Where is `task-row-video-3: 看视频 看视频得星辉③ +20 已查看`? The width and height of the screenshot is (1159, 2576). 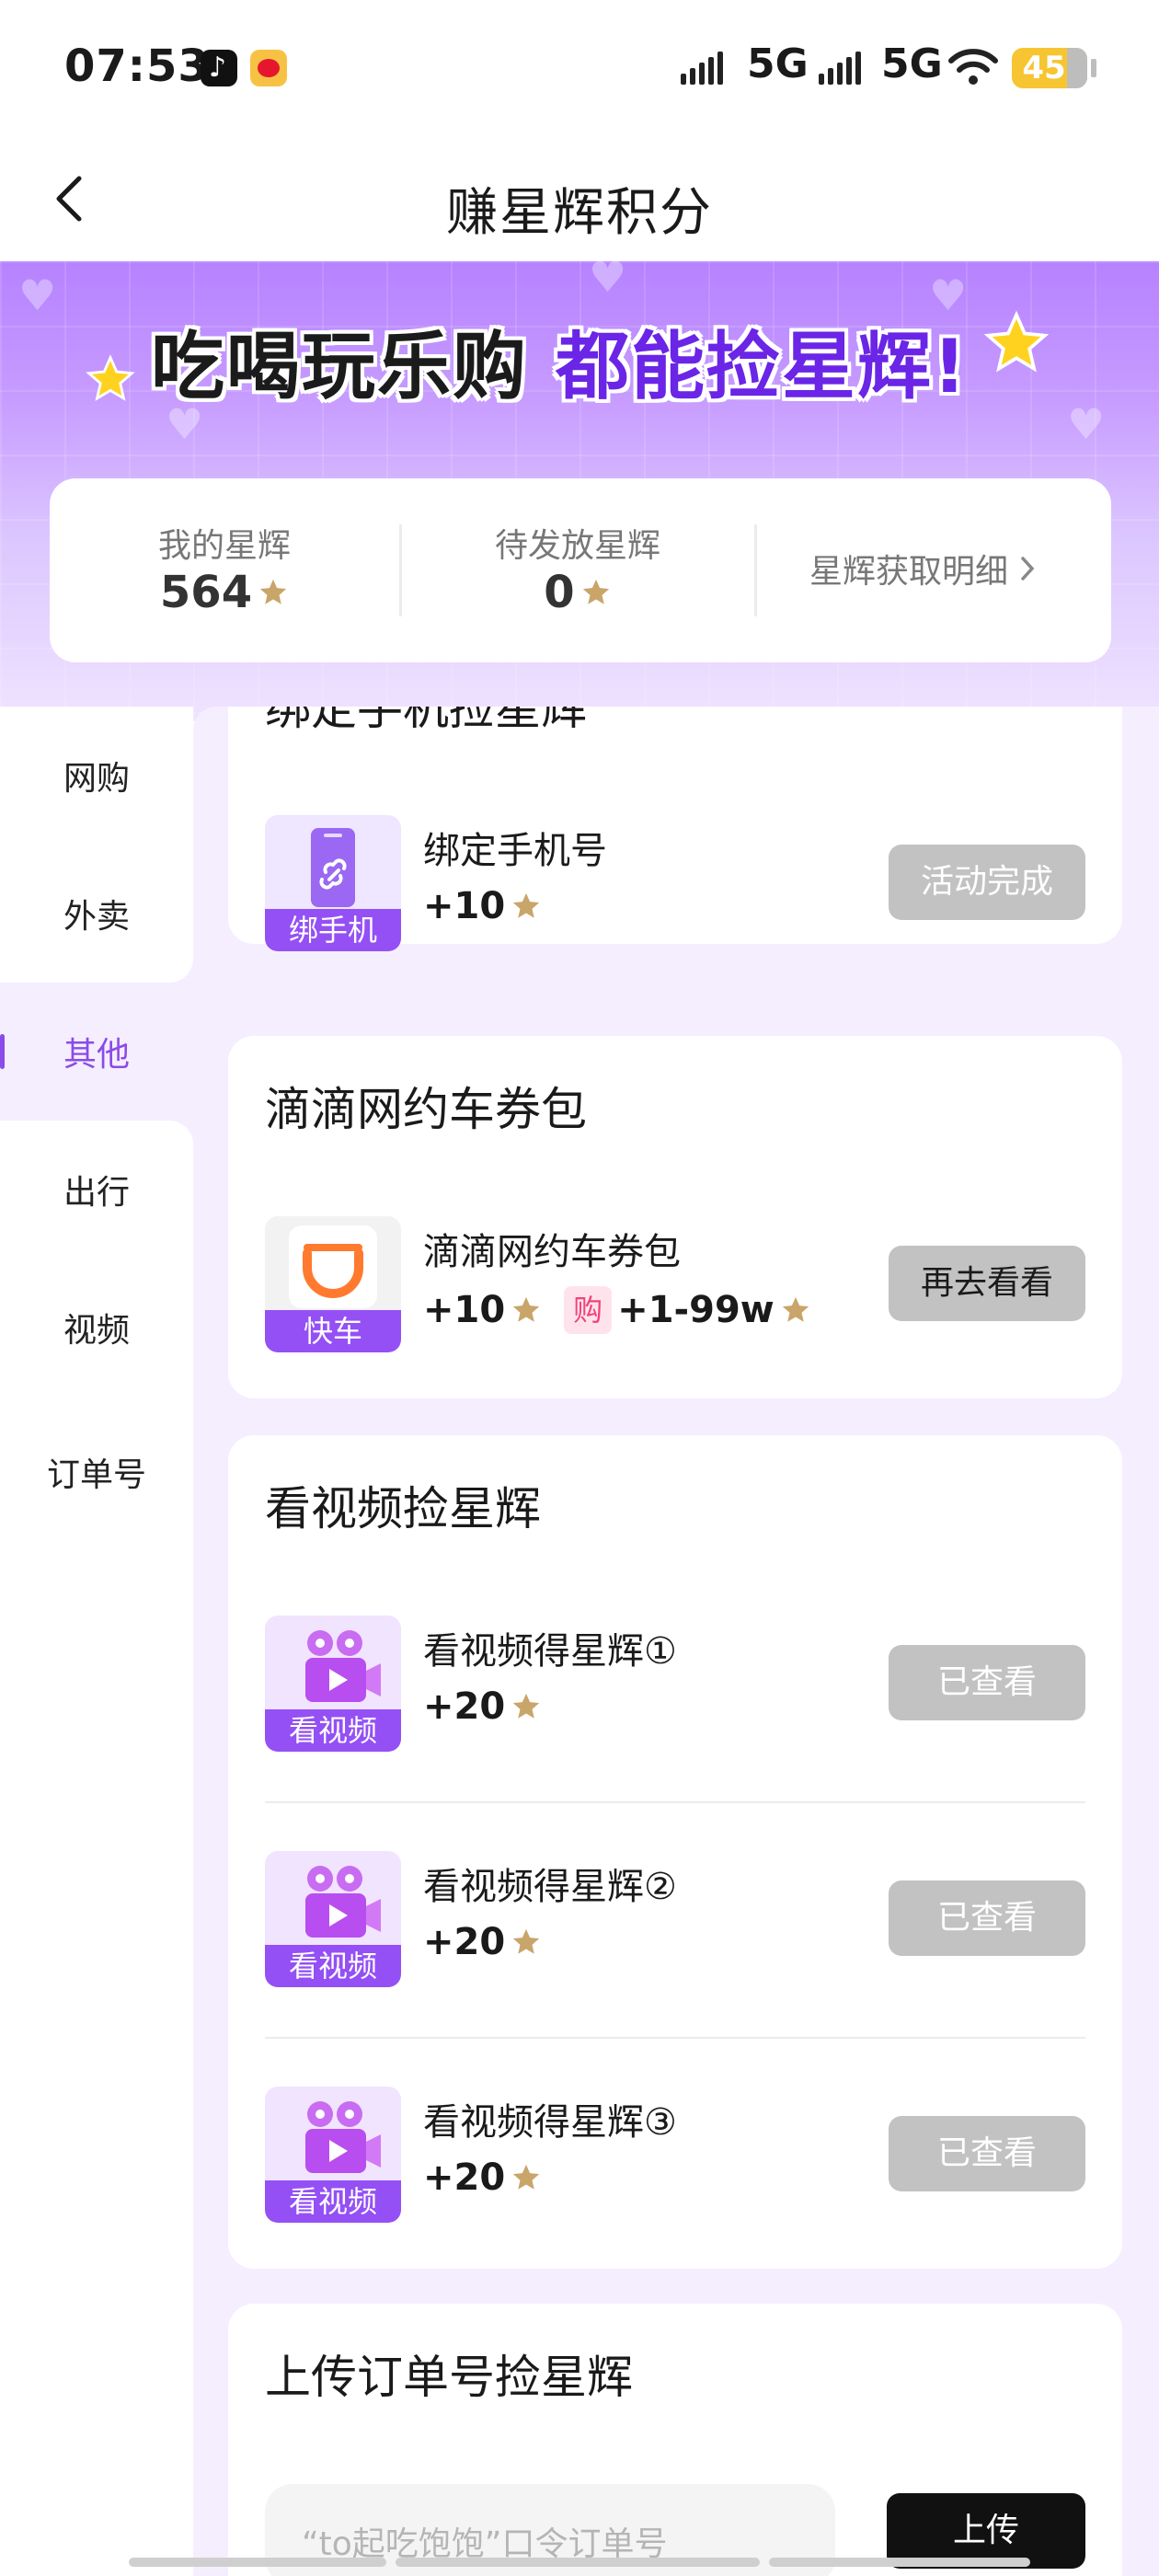
task-row-video-3: 看视频 看视频得星辉③ +20 已查看 is located at coordinates (675, 2156).